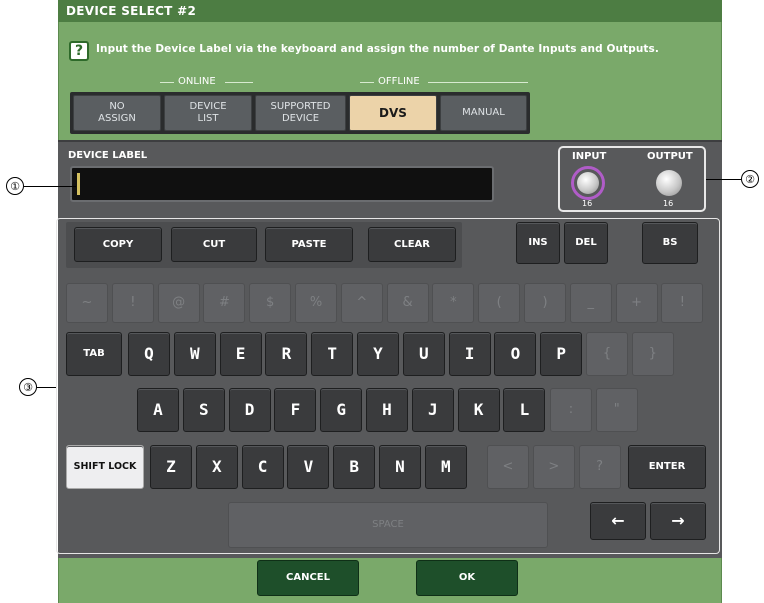  What do you see at coordinates (341, 410) in the screenshot?
I see `key-g: G` at bounding box center [341, 410].